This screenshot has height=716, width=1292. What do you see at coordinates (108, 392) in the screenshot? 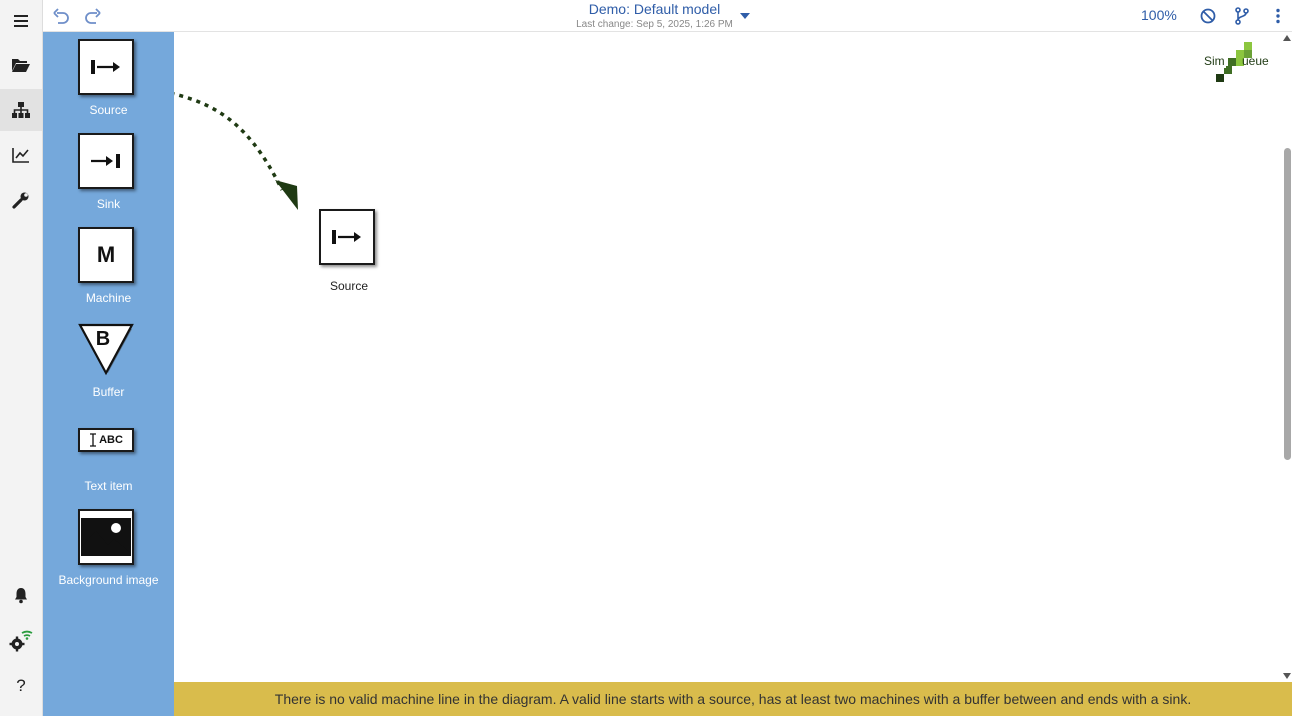
I see `palette-label: Buffer` at bounding box center [108, 392].